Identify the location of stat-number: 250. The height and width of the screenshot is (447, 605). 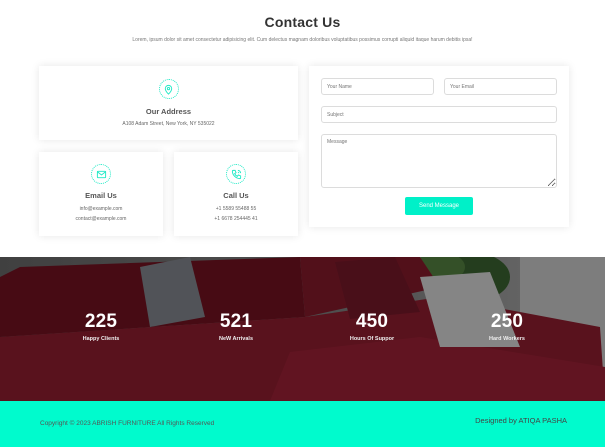
(507, 321).